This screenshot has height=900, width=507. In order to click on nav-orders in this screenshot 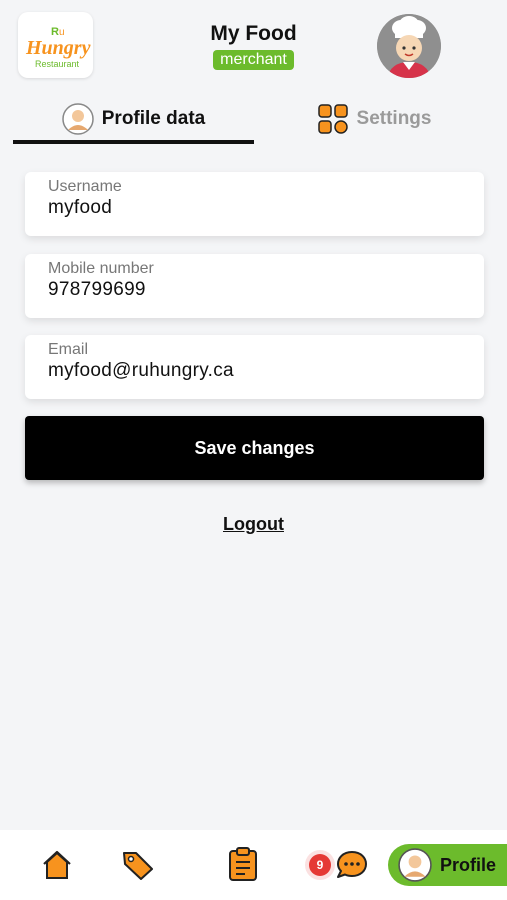, I will do `click(243, 866)`.